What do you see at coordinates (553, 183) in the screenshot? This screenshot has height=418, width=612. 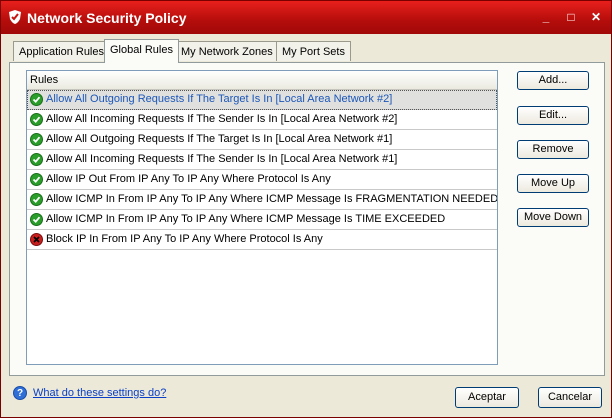 I see `move-up-button: Move Up` at bounding box center [553, 183].